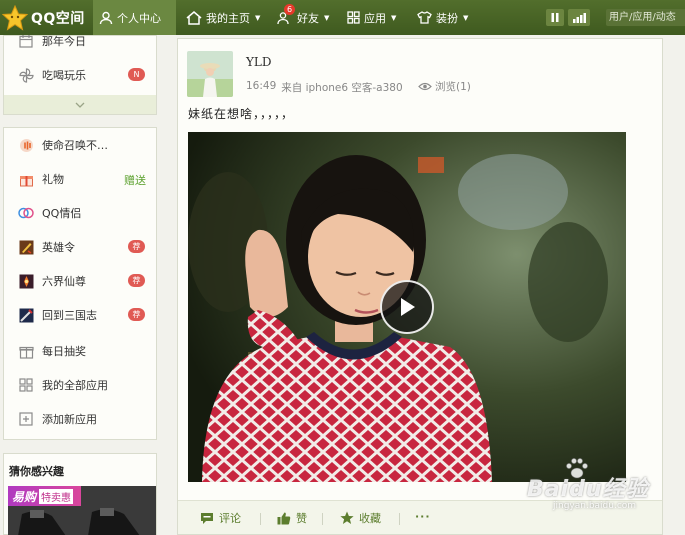 Image resolution: width=685 pixels, height=535 pixels. What do you see at coordinates (69, 419) in the screenshot?
I see `sidebar-item-label: 添加新应用` at bounding box center [69, 419].